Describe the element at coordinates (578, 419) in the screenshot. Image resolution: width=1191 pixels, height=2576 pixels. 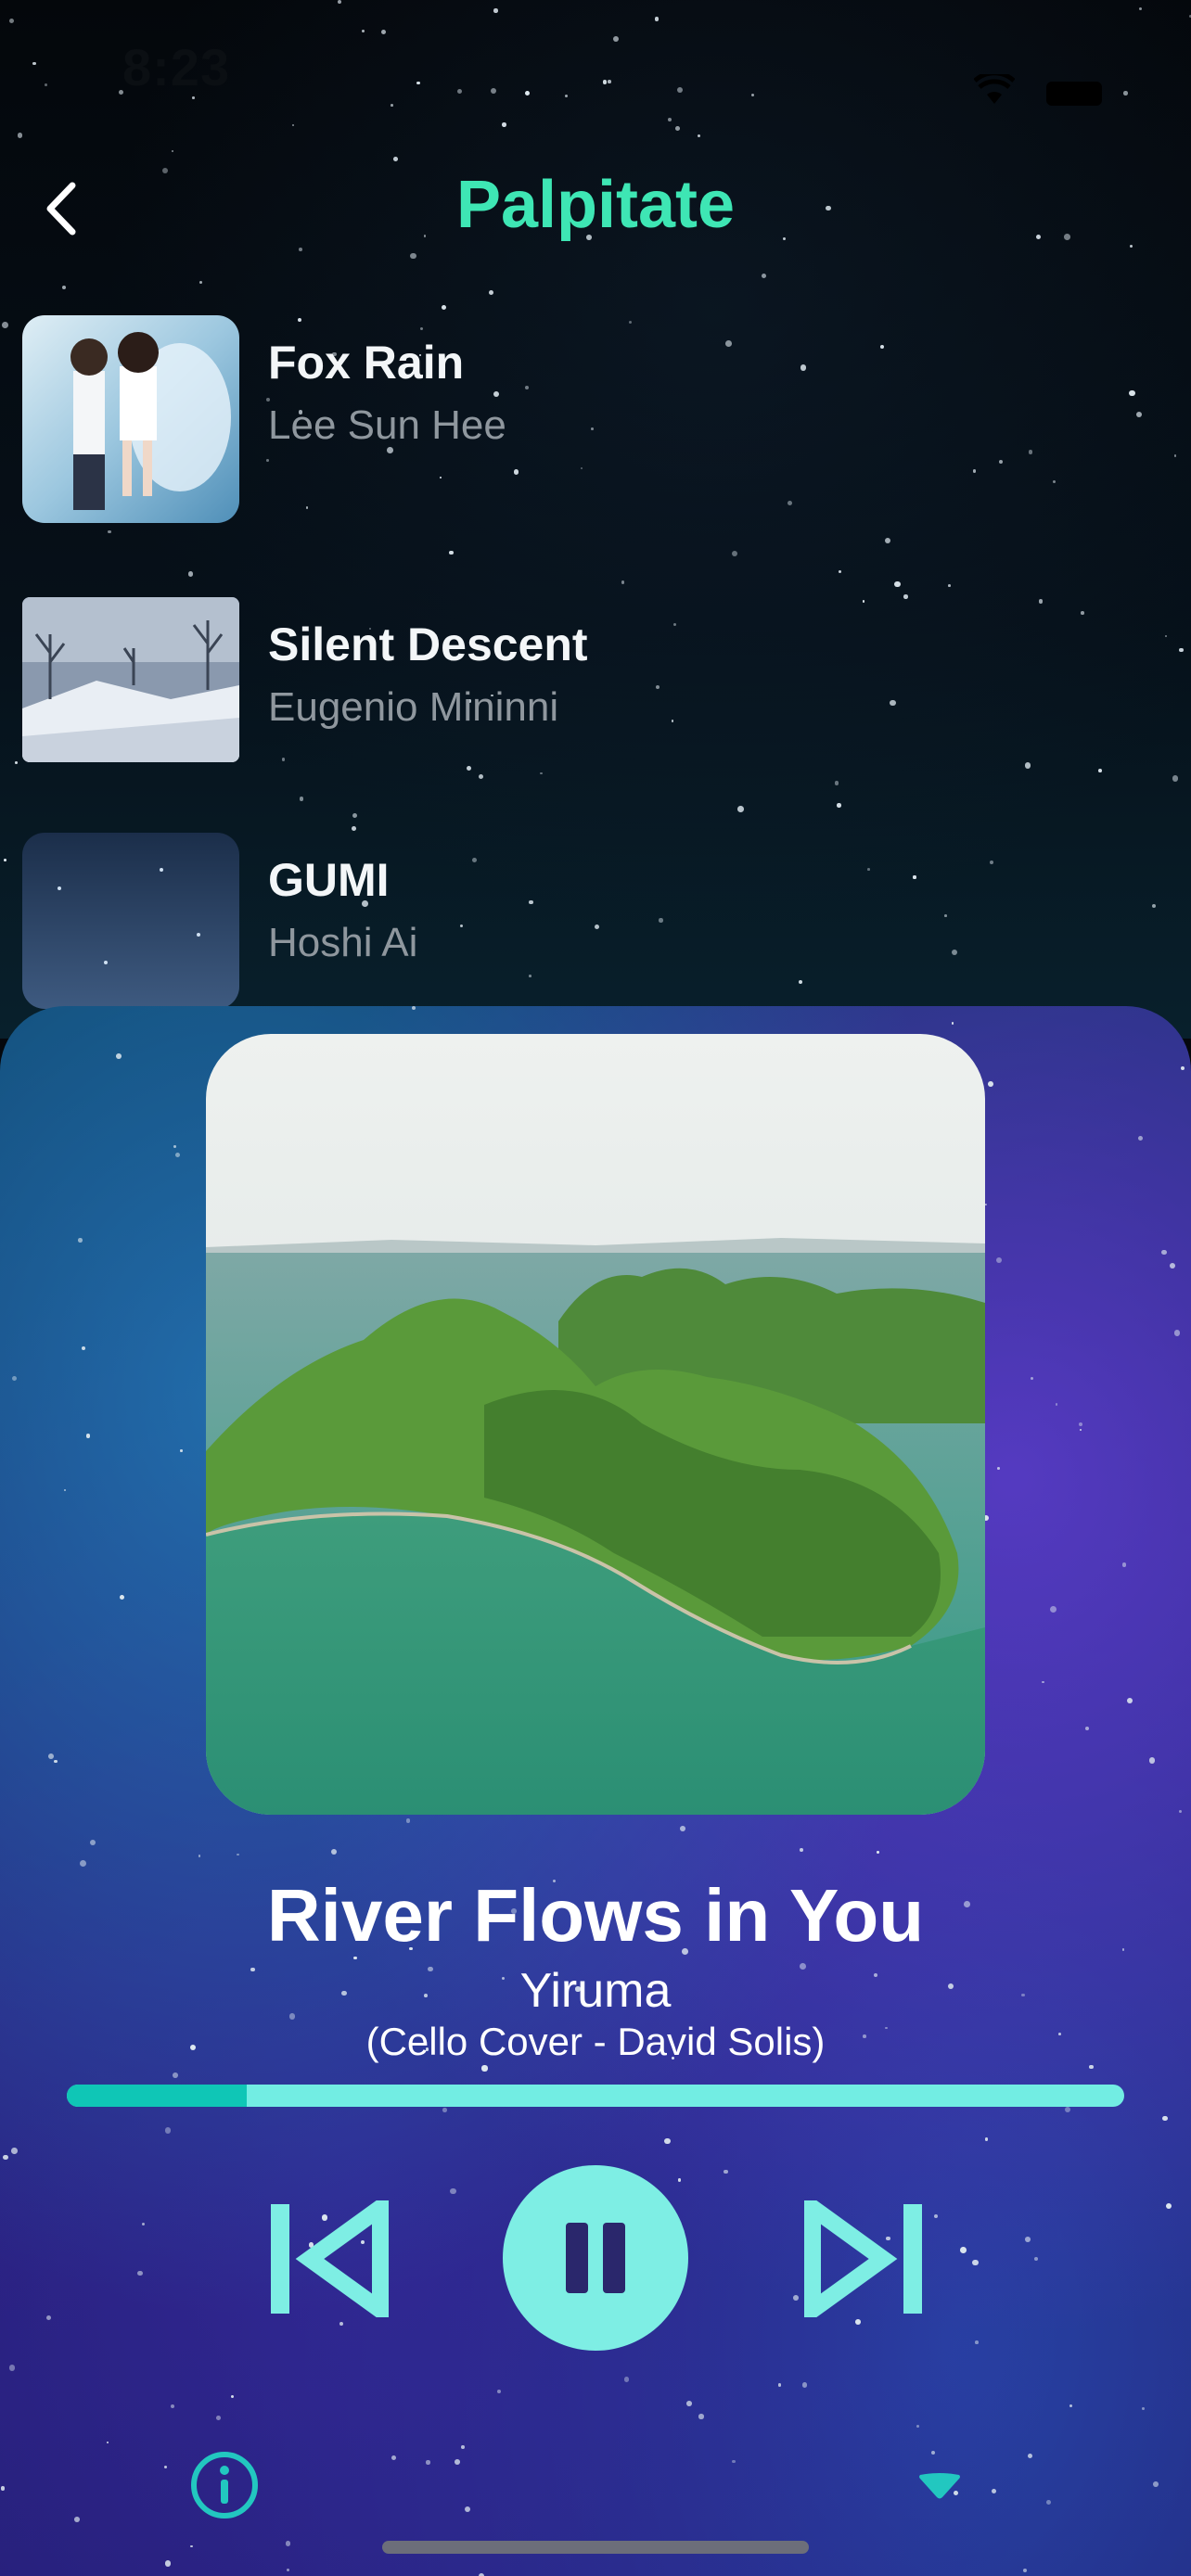
I see `track-item: Fox Rain Lee Sun Hee` at that location.